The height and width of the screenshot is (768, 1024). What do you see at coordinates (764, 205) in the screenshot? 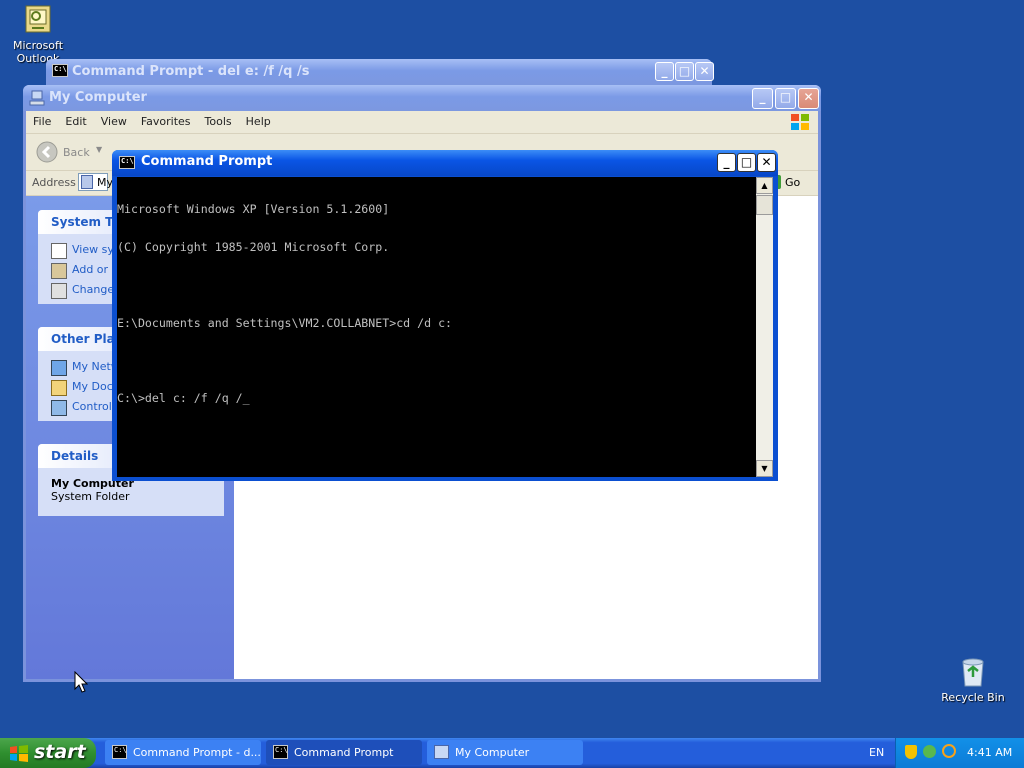
I see `scroll-thumb` at bounding box center [764, 205].